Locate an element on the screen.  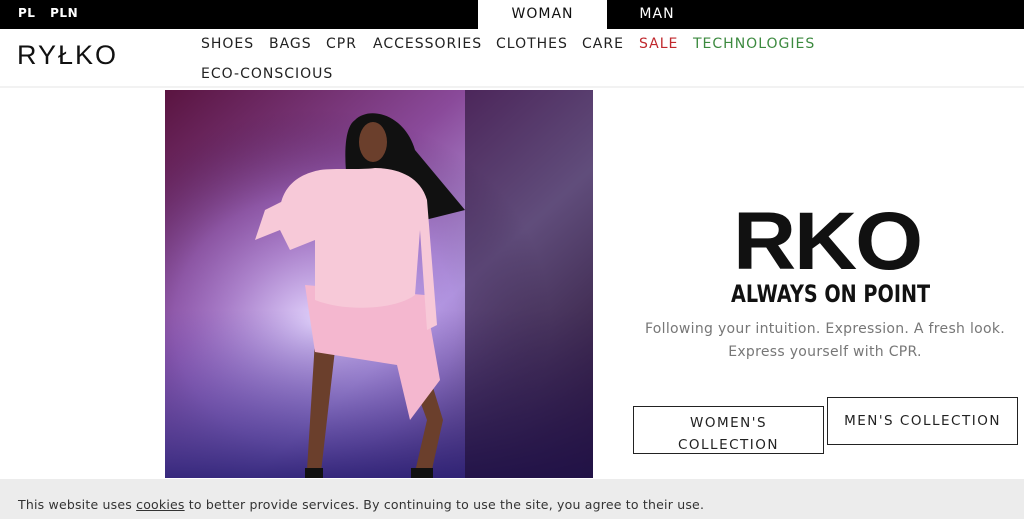
top-bar: PL PLN WOMAN MAN is located at coordinates (512, 14).